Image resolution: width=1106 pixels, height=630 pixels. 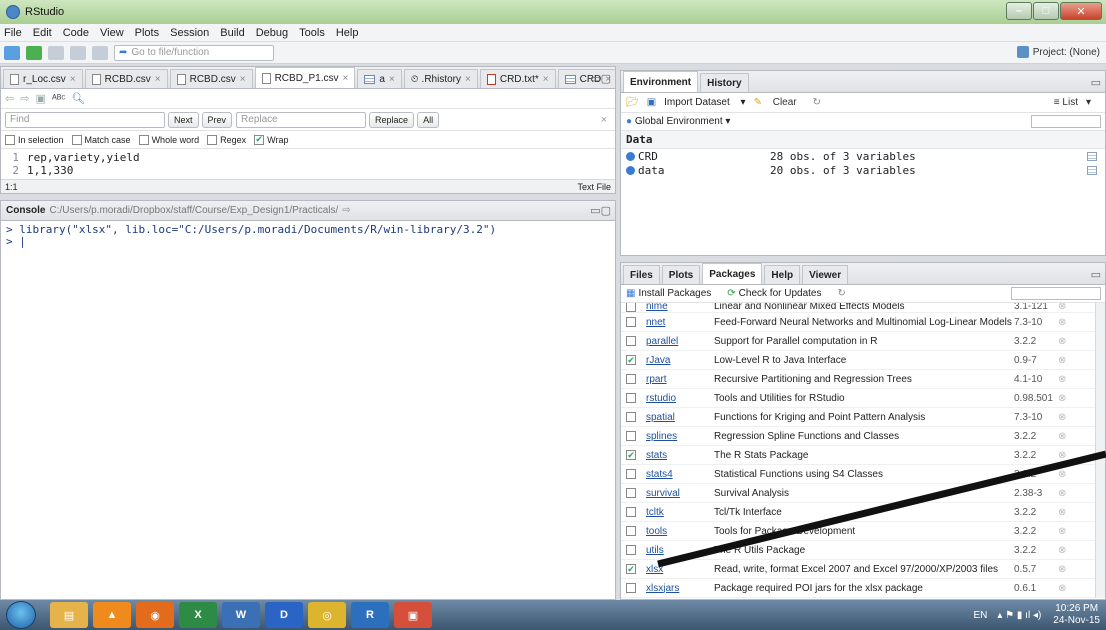 What do you see at coordinates (259, 139) in the screenshot?
I see `checkbox: ✔` at bounding box center [259, 139].